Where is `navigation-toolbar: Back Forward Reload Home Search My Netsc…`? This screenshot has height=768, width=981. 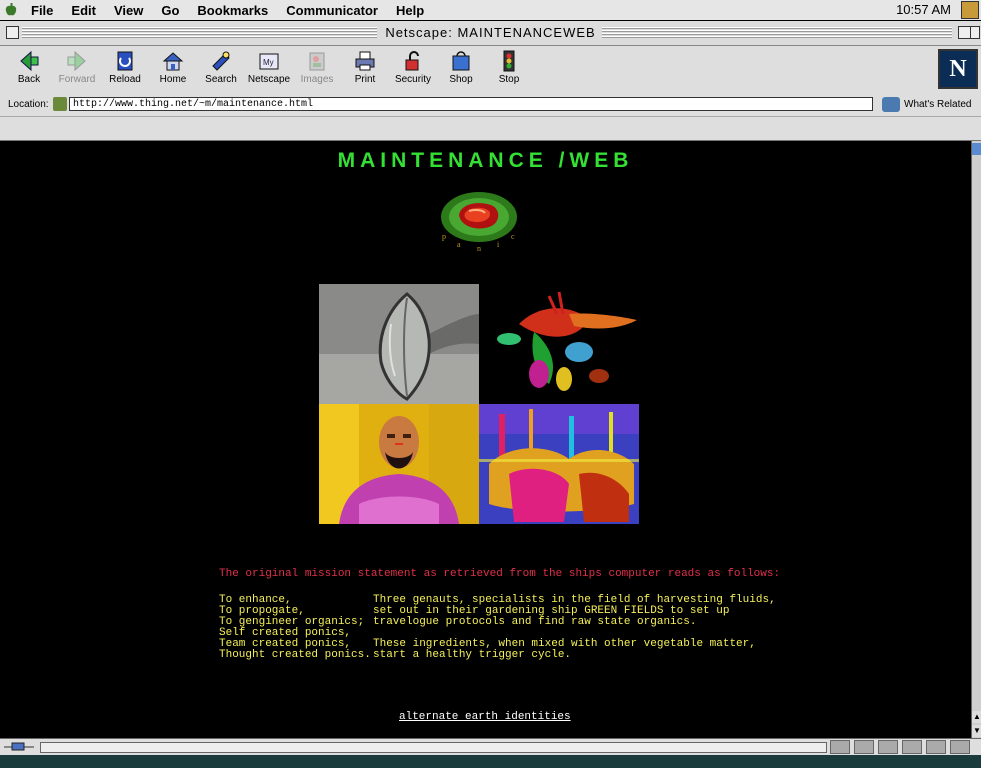
navigation-toolbar: Back Forward Reload Home Search My Netsc… is located at coordinates (490, 70).